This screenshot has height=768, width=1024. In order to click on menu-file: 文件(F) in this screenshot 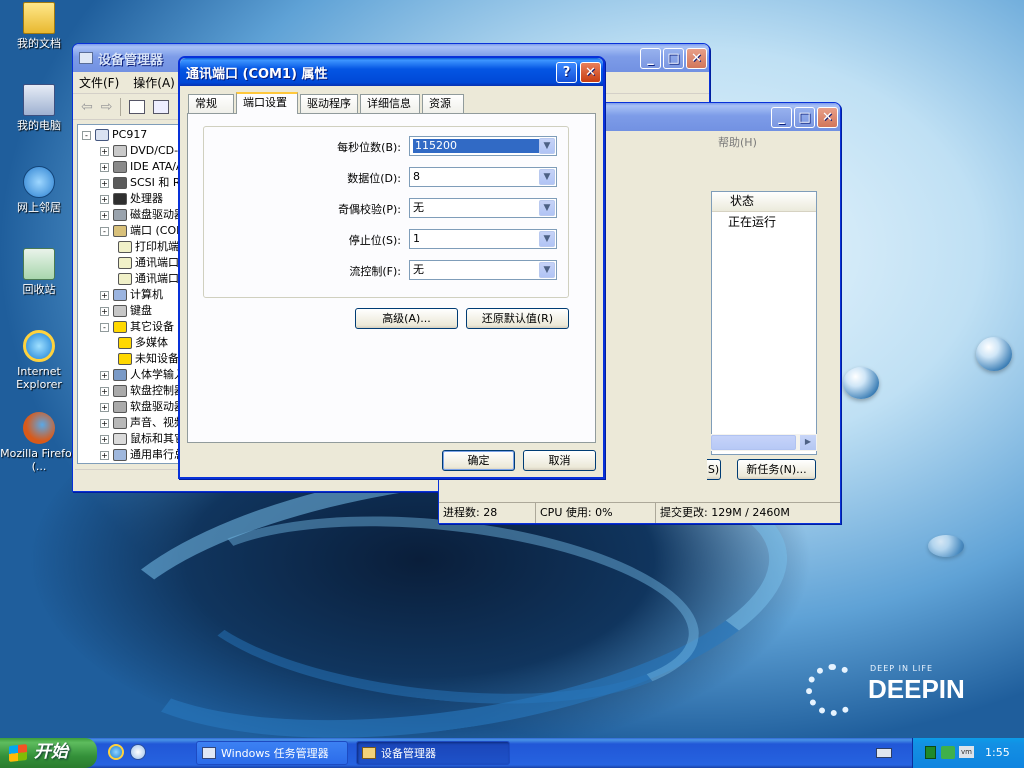, I will do `click(99, 82)`.